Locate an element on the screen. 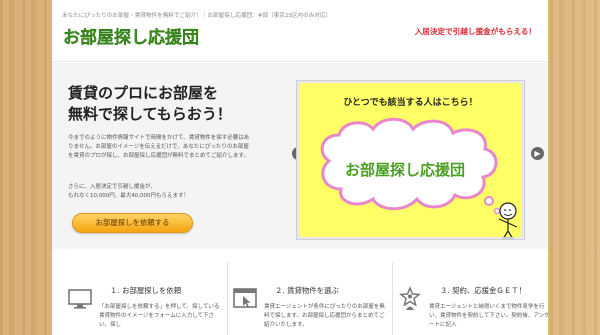 This screenshot has height=335, width=600. header-promo-banner: 入居決定で引越し援金がもらえる！ is located at coordinates (475, 31).